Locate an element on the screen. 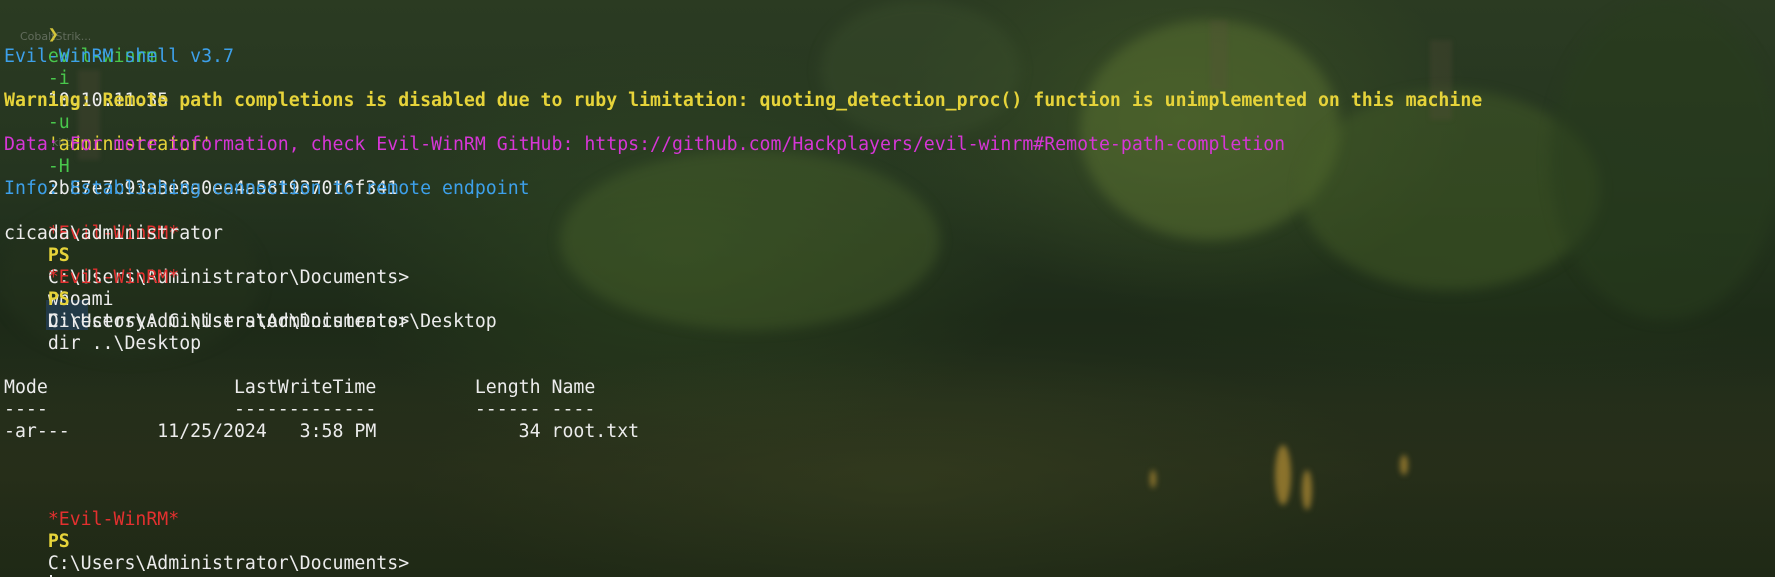 The width and height of the screenshot is (1775, 577). prompt-path: C:\Users\Administrator\Documents> is located at coordinates (228, 563).